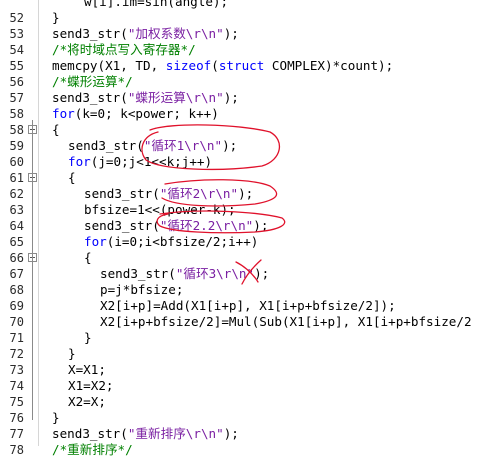 Image resolution: width=478 pixels, height=458 pixels. I want to click on code-token: (i=0;i<bfsize/2;i++), so click(182, 241).